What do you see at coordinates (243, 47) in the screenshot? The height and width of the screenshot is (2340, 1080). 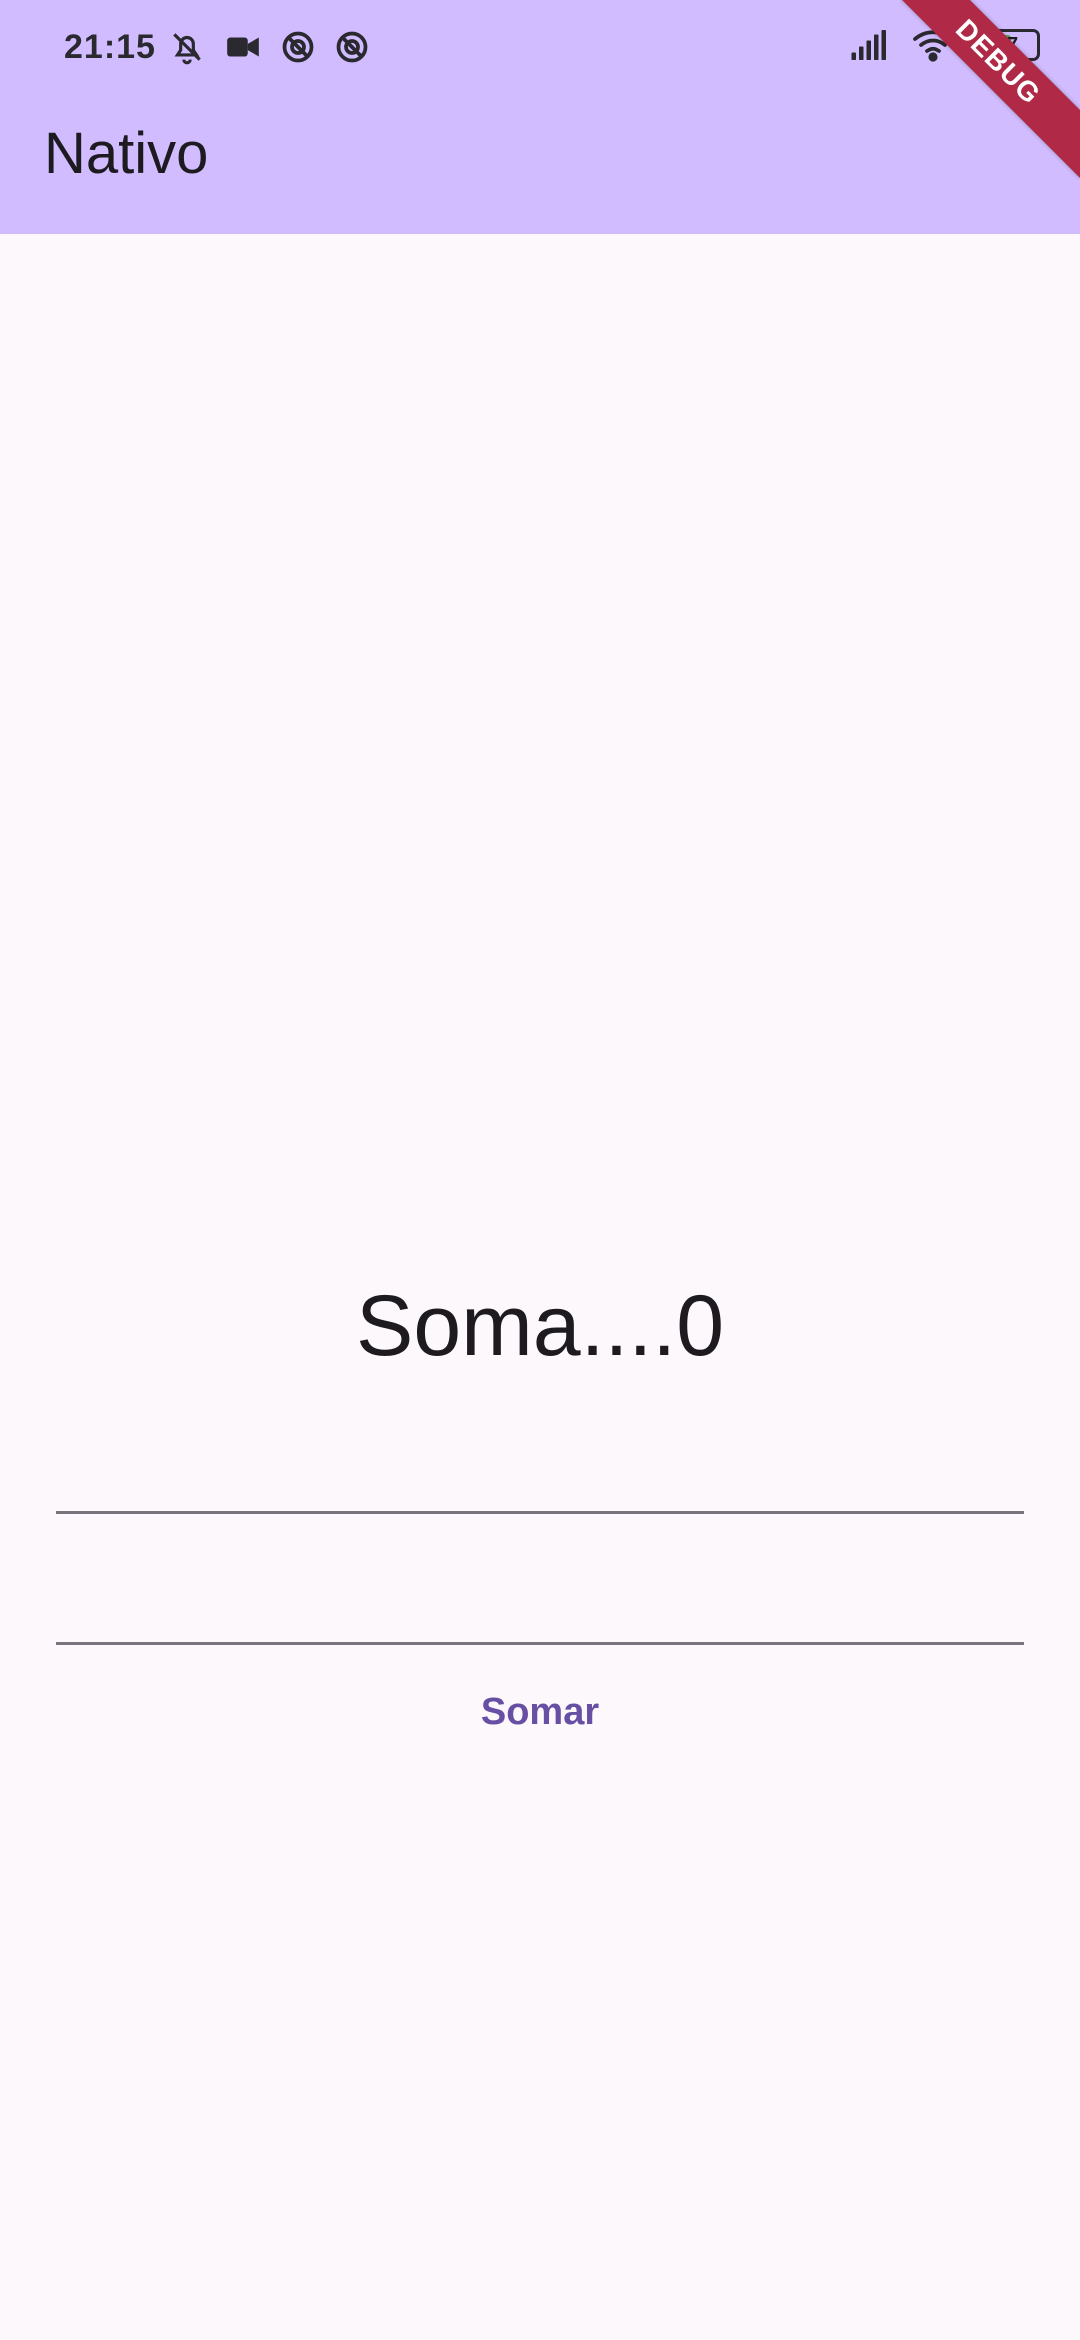 I see `video-camera-icon` at bounding box center [243, 47].